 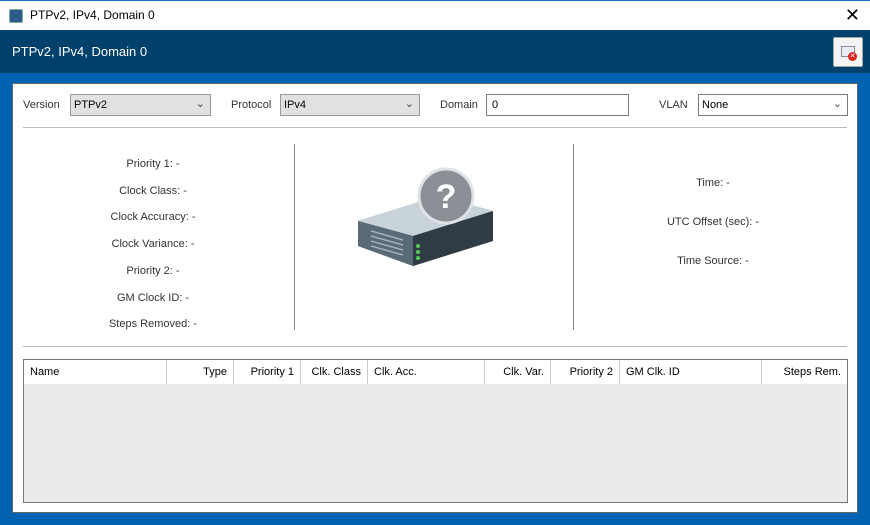 What do you see at coordinates (91, 105) in the screenshot?
I see `version-value: PTPv2` at bounding box center [91, 105].